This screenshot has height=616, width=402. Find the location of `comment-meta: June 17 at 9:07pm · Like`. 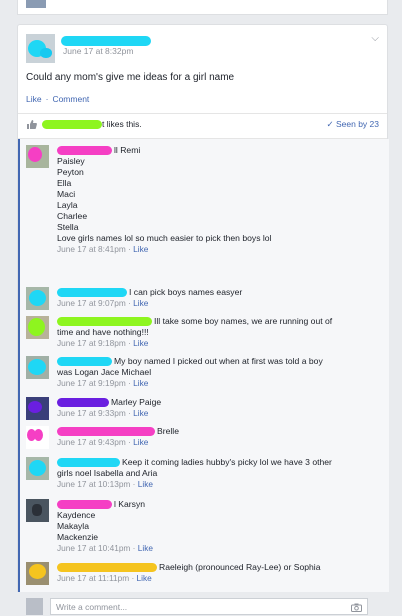

comment-meta: June 17 at 9:07pm · Like is located at coordinates (103, 303).